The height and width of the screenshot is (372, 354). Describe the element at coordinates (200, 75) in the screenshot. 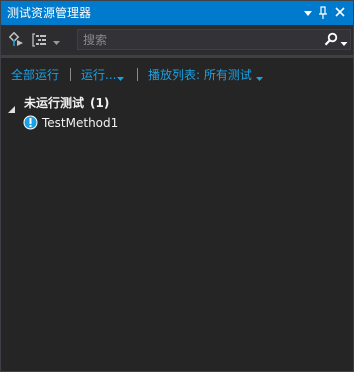

I see `playlist-link: 播放列表: 所有测试` at that location.